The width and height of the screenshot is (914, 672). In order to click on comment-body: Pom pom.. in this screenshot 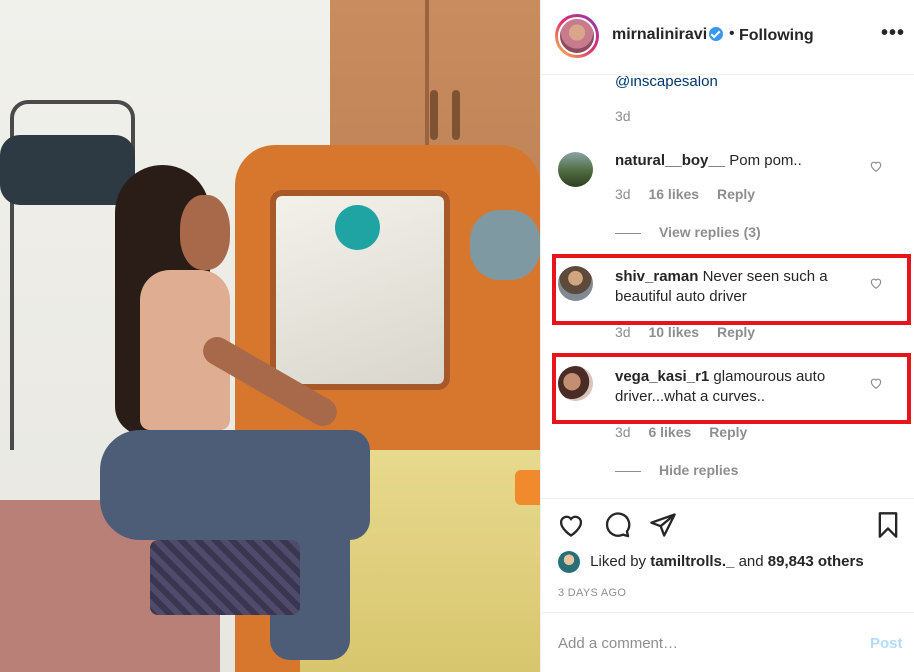, I will do `click(765, 160)`.